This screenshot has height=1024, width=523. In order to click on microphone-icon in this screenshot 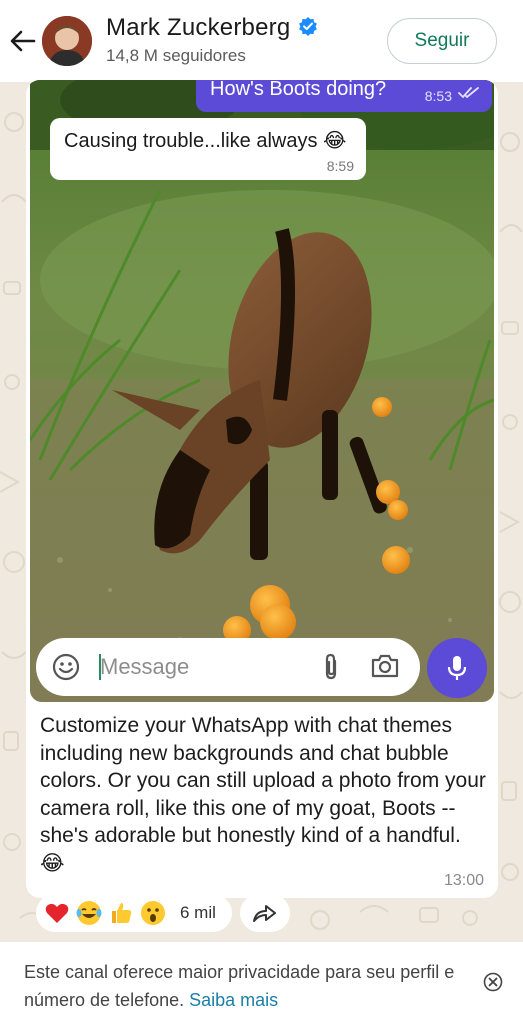, I will do `click(457, 668)`.